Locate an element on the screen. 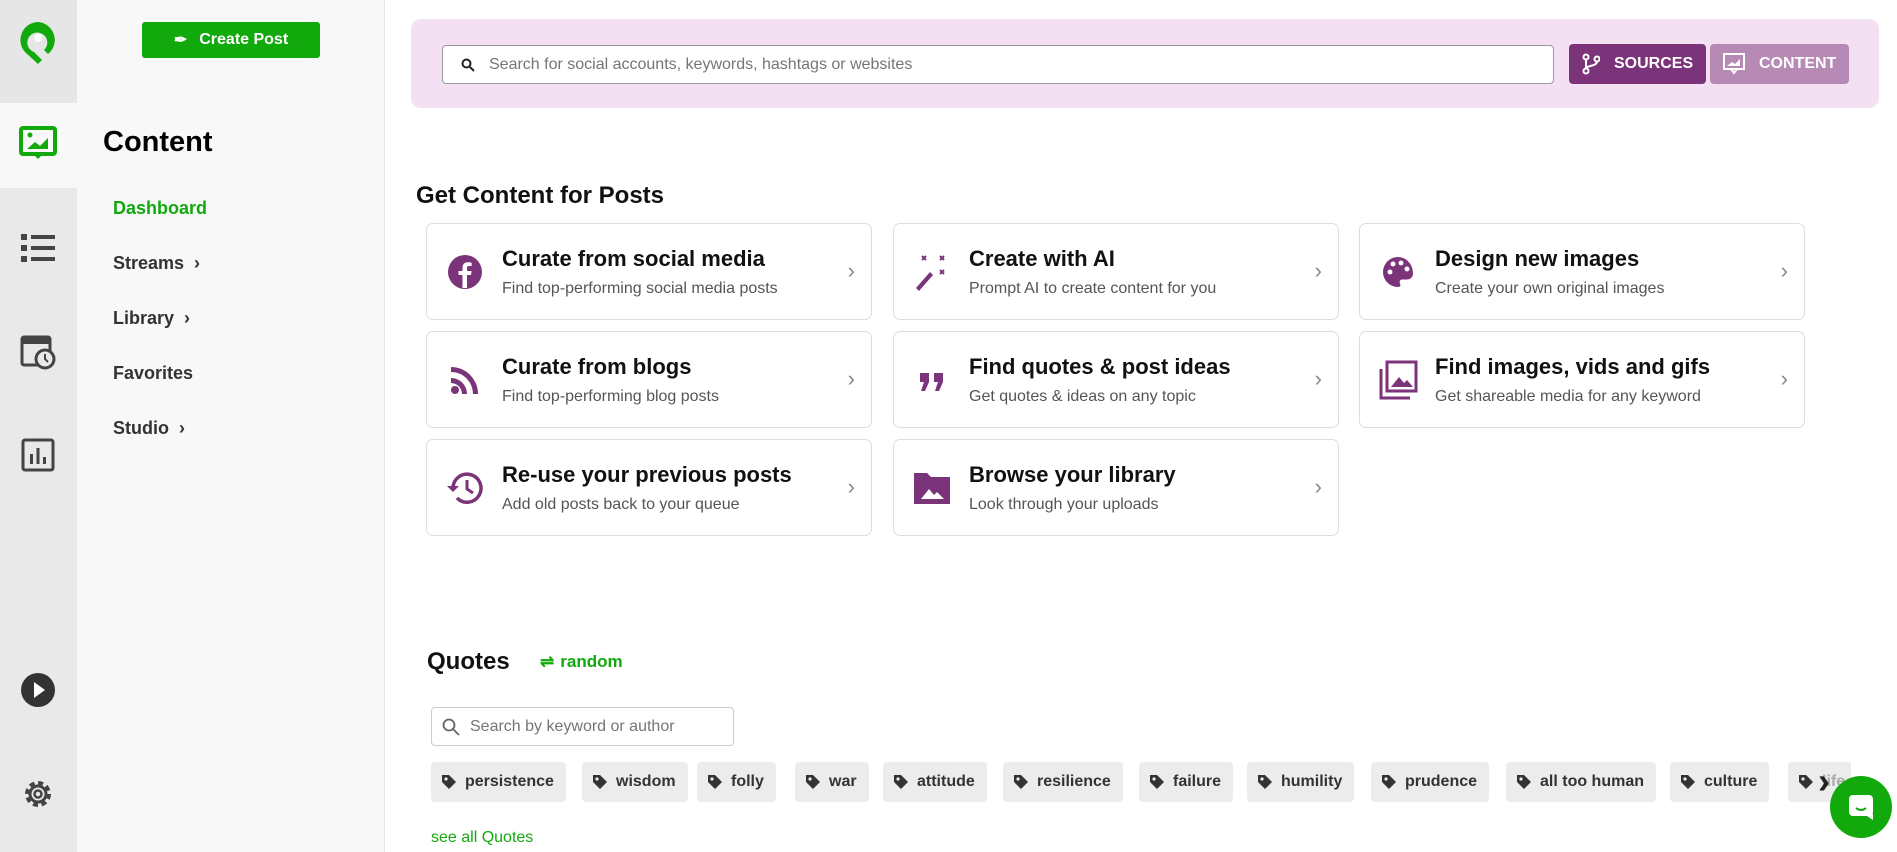  quote-tag: failure is located at coordinates (1186, 782).